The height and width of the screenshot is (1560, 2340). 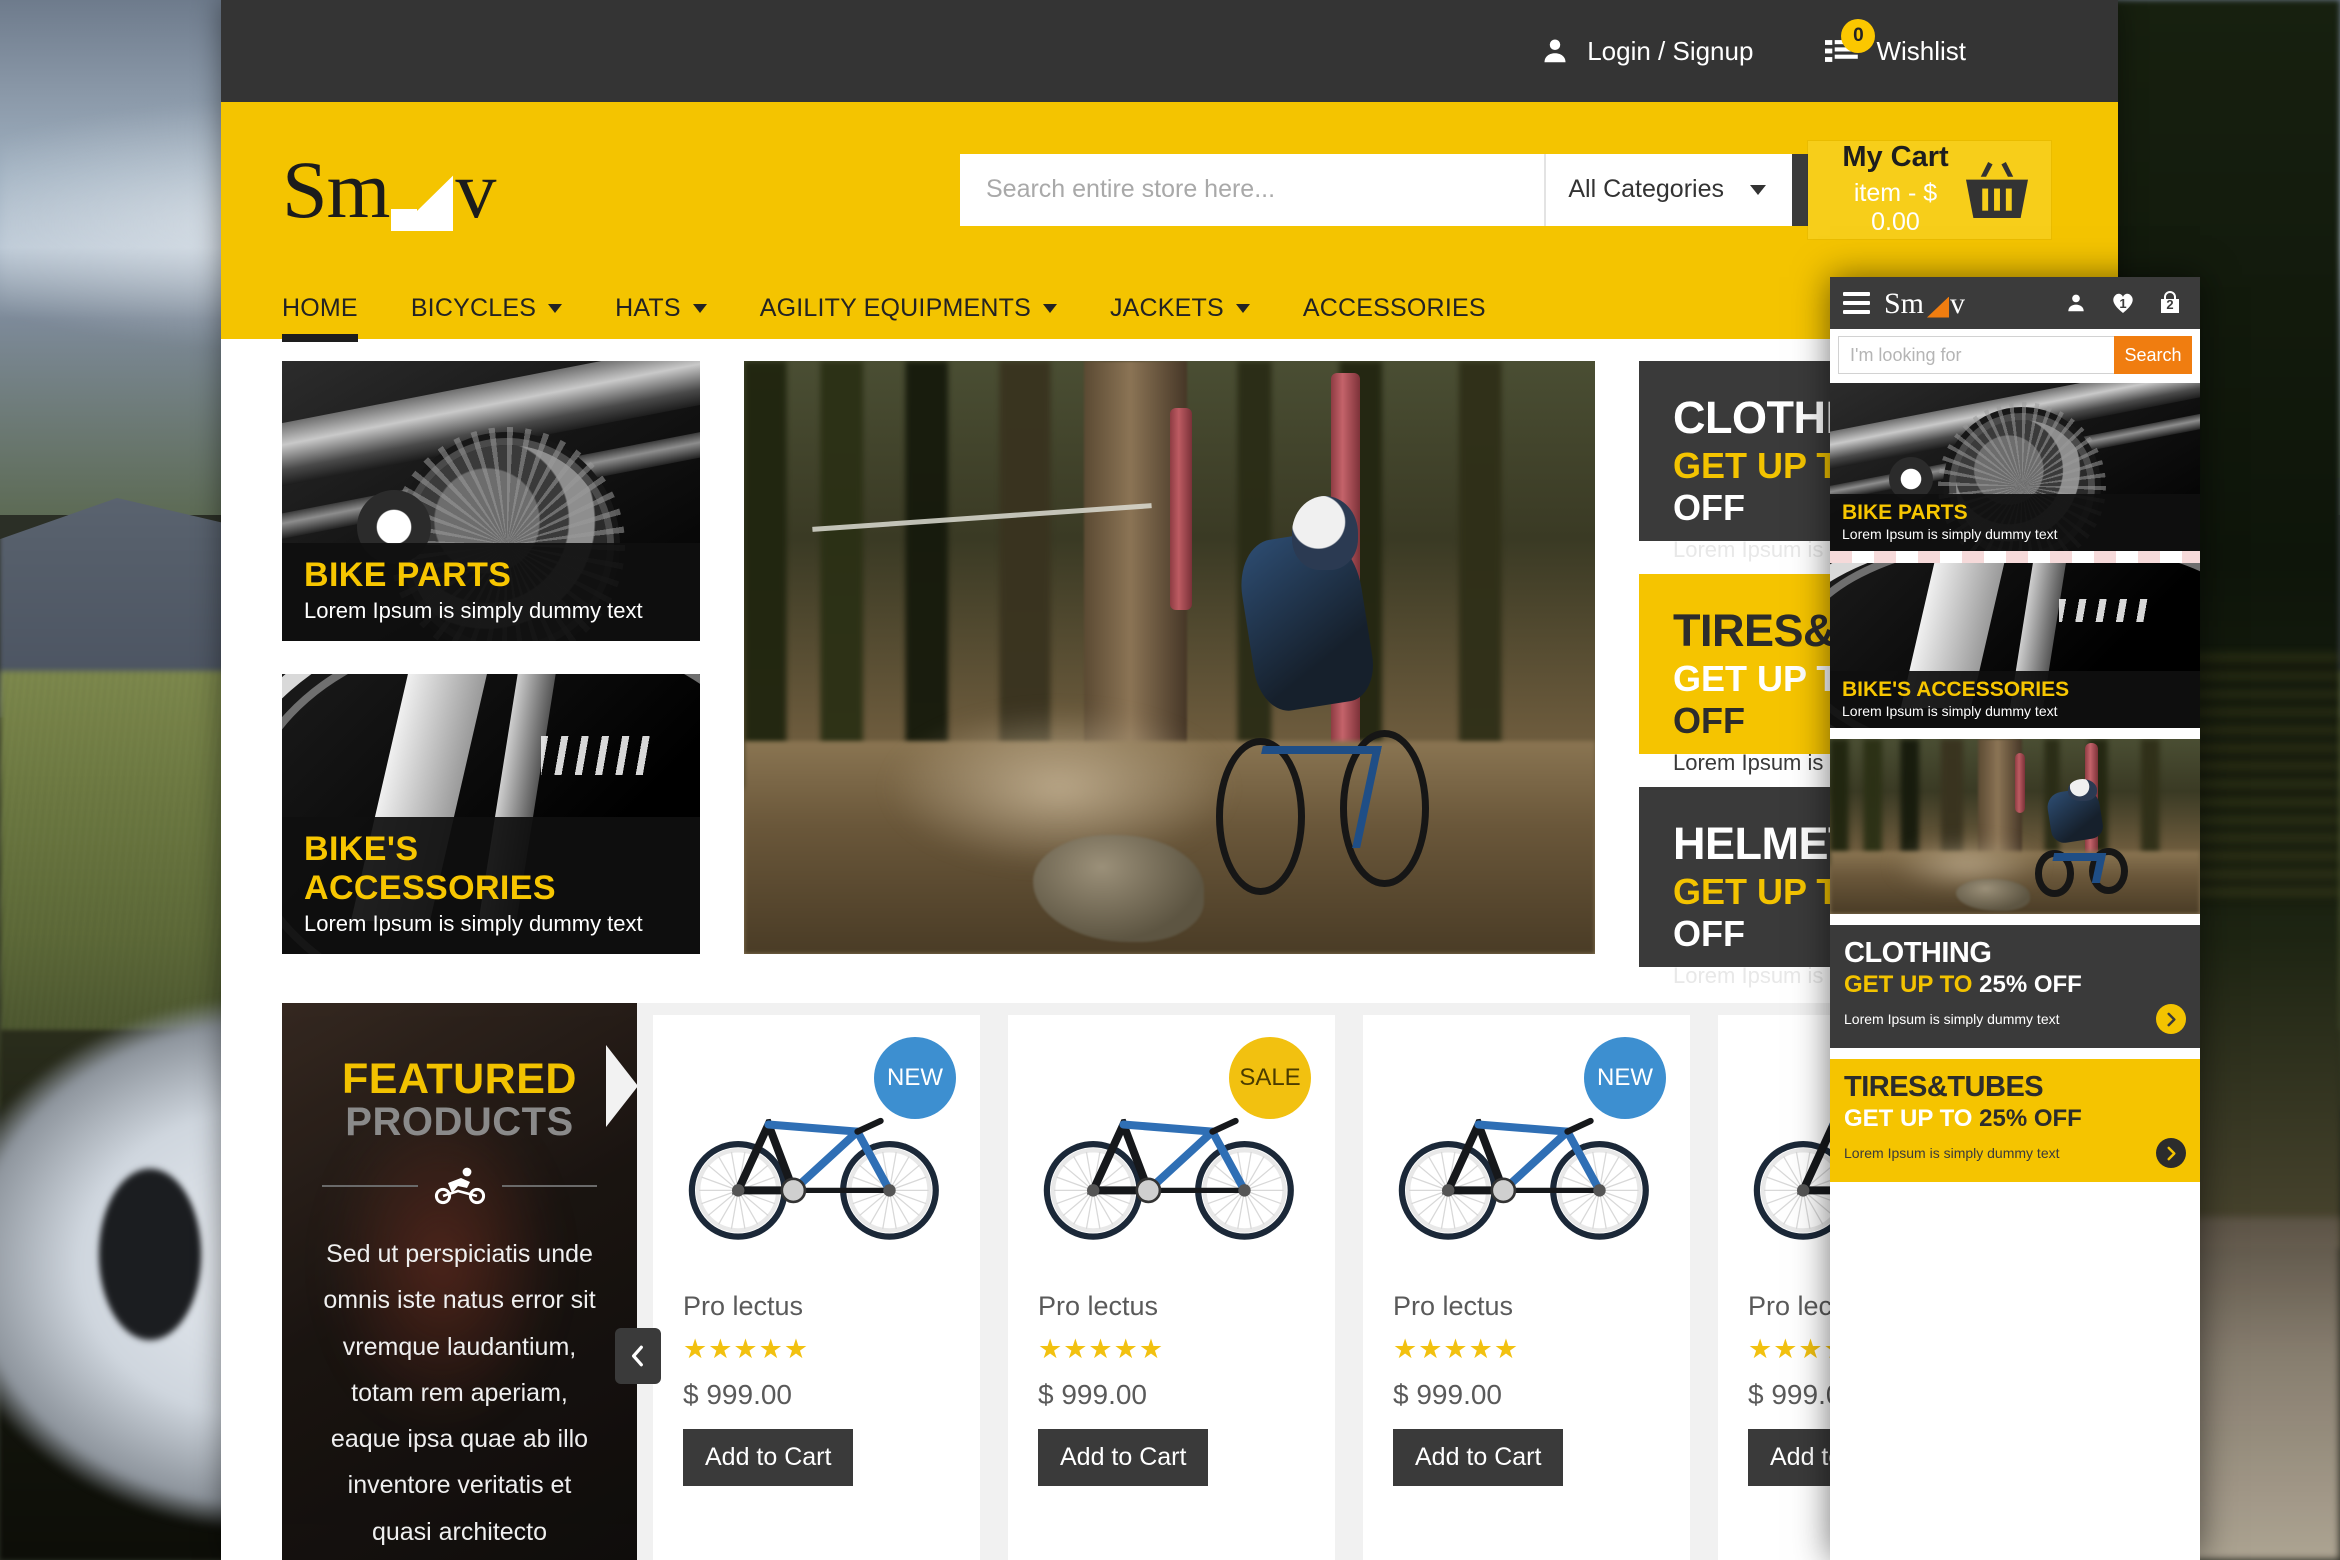 I want to click on nav-item-home: HOME, so click(x=320, y=318).